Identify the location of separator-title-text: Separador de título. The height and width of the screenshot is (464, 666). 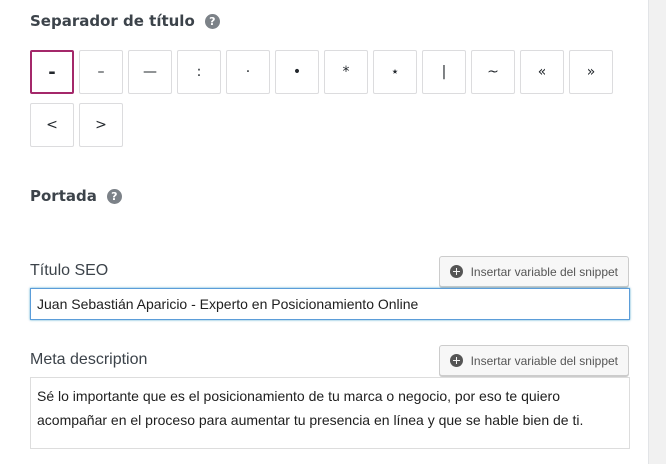
(112, 21).